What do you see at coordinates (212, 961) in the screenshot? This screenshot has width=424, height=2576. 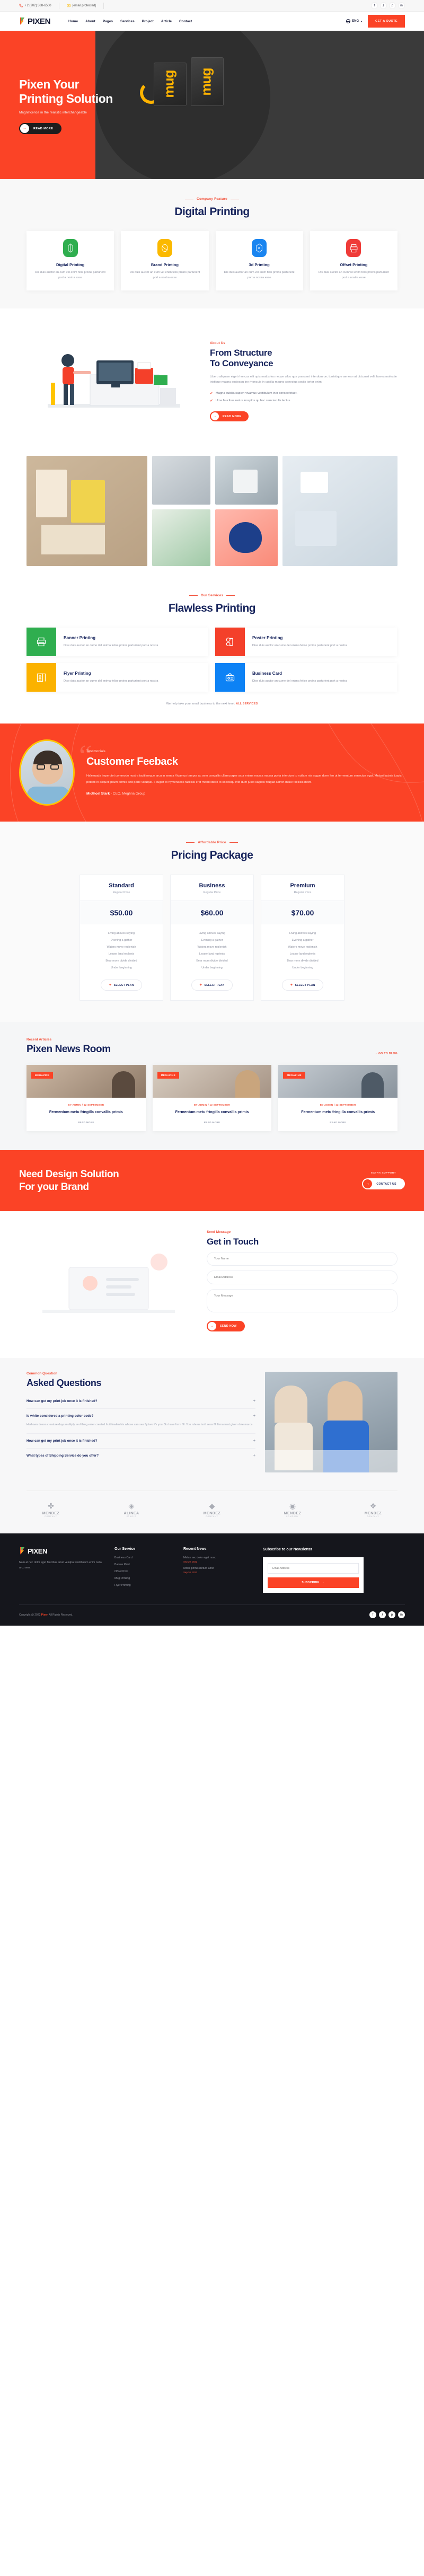 I see `plan-feature: Bear morn divide divided` at bounding box center [212, 961].